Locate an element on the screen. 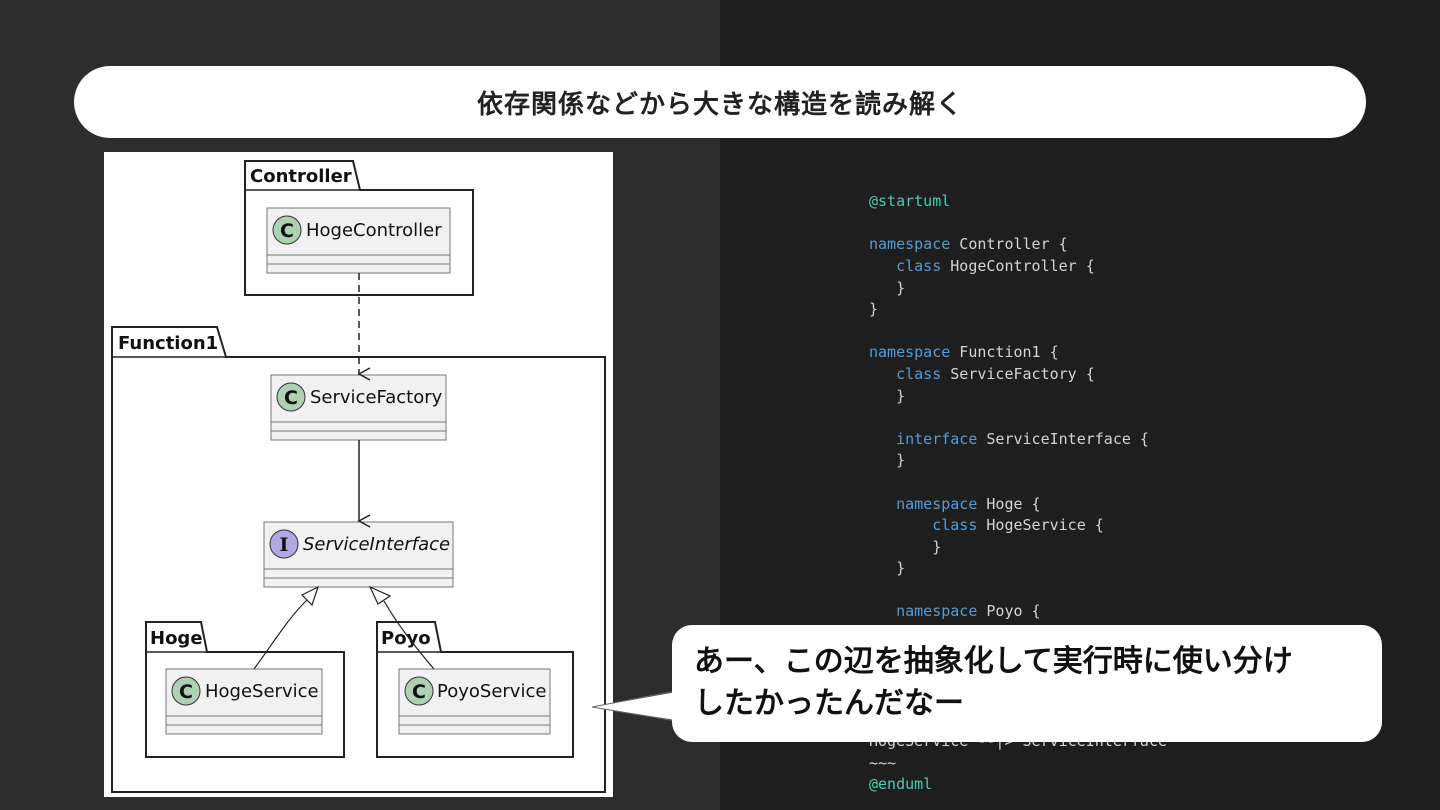 The image size is (1440, 810). class-name-hoge-service: HogeService is located at coordinates (262, 691).